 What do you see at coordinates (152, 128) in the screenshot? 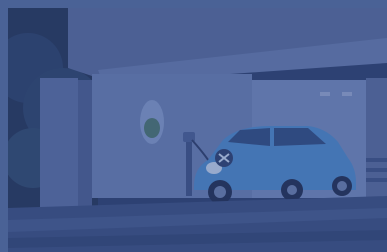
I see `window-plant` at bounding box center [152, 128].